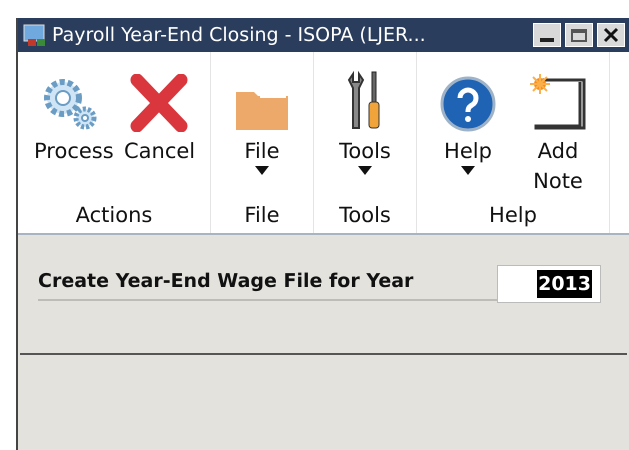 The width and height of the screenshot is (629, 450). I want to click on ribbon-button: Help, so click(468, 133).